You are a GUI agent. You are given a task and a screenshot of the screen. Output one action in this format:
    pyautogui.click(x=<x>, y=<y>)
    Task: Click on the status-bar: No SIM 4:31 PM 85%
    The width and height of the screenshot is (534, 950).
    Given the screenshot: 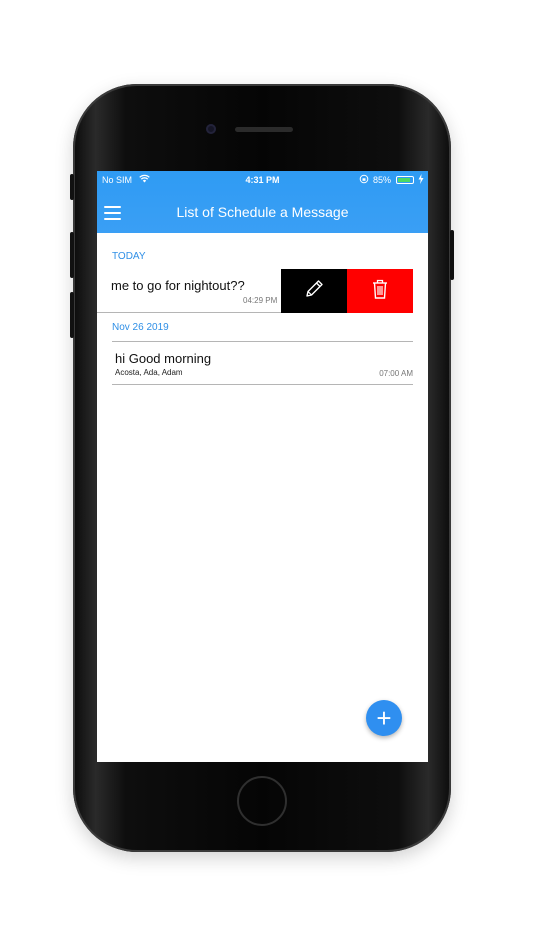 What is the action you would take?
    pyautogui.click(x=262, y=180)
    